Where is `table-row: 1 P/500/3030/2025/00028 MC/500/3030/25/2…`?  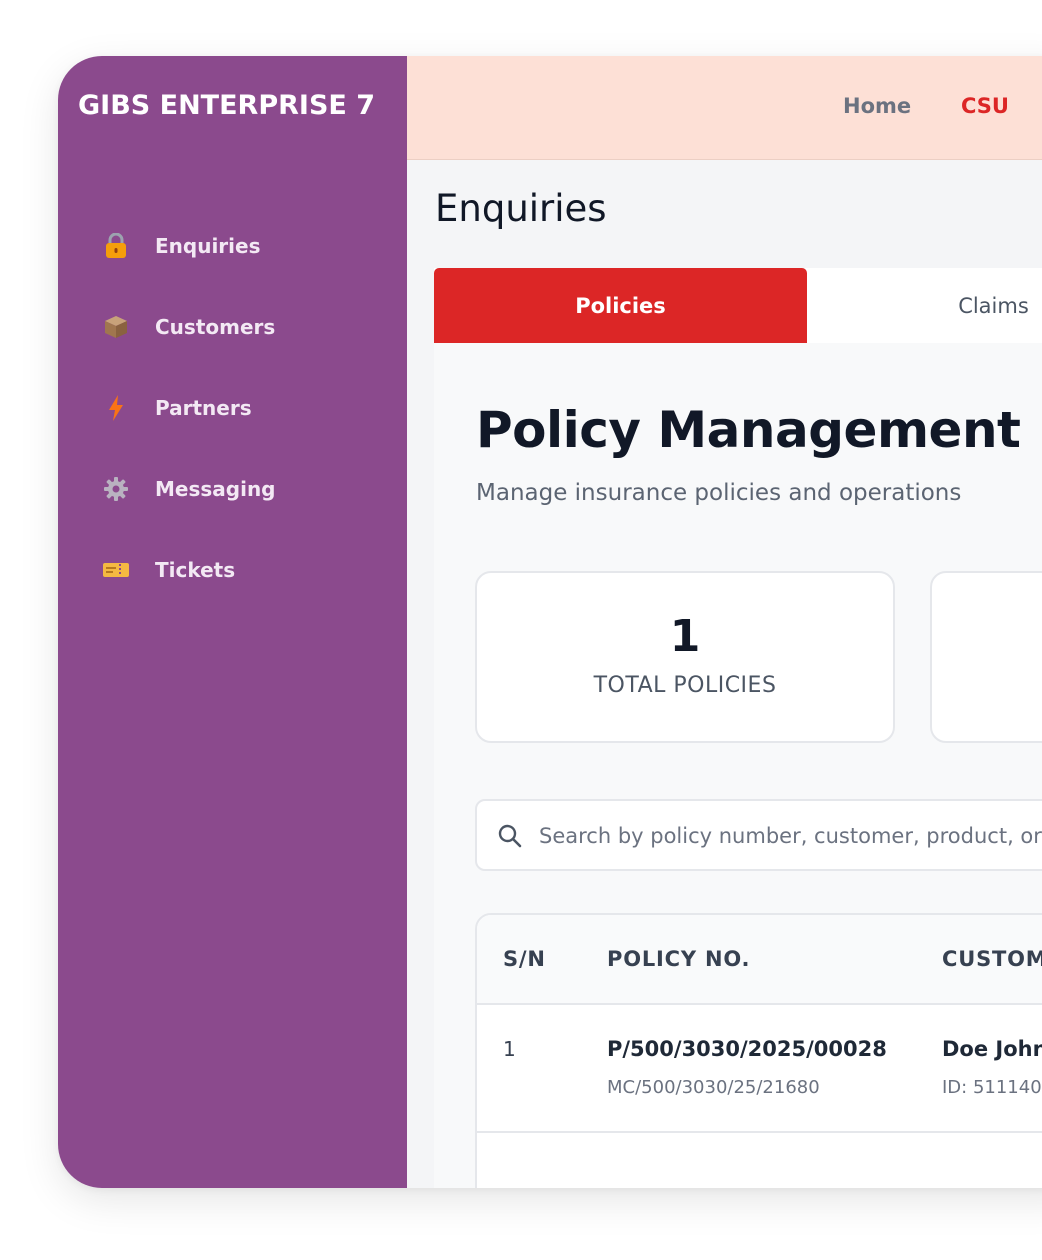
table-row: 1 P/500/3030/2025/00028 MC/500/3030/25/2… is located at coordinates (759, 1069).